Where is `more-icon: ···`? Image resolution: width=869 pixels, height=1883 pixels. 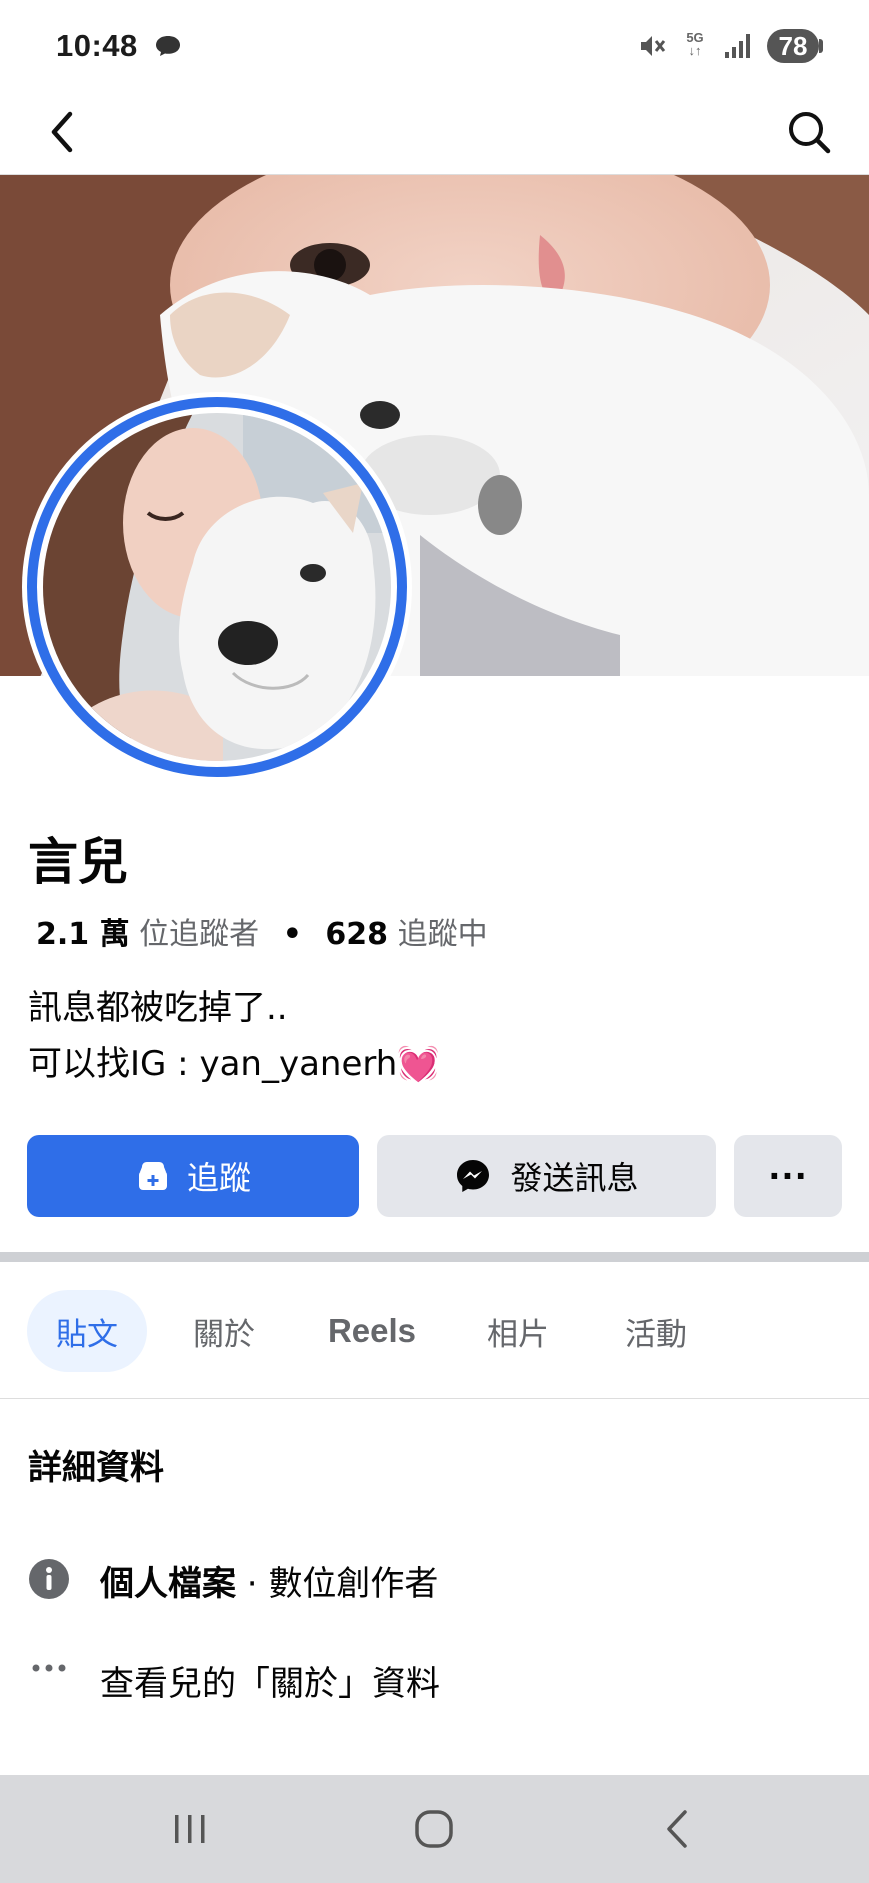
more-icon: ··· is located at coordinates (788, 1176).